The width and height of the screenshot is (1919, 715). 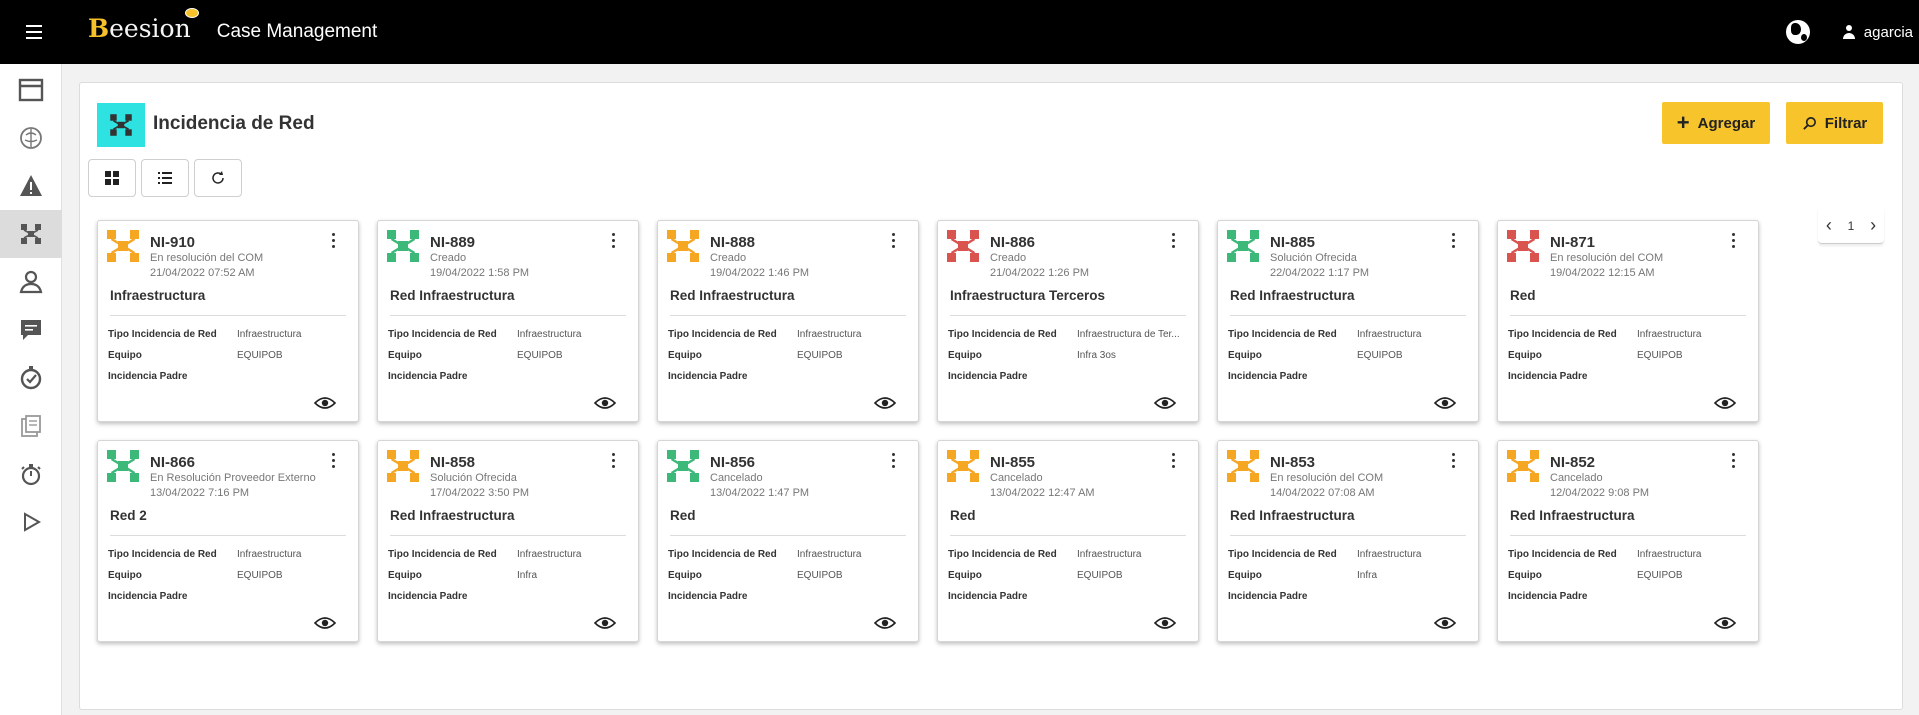 I want to click on sidebar-item-timer, so click(x=31, y=378).